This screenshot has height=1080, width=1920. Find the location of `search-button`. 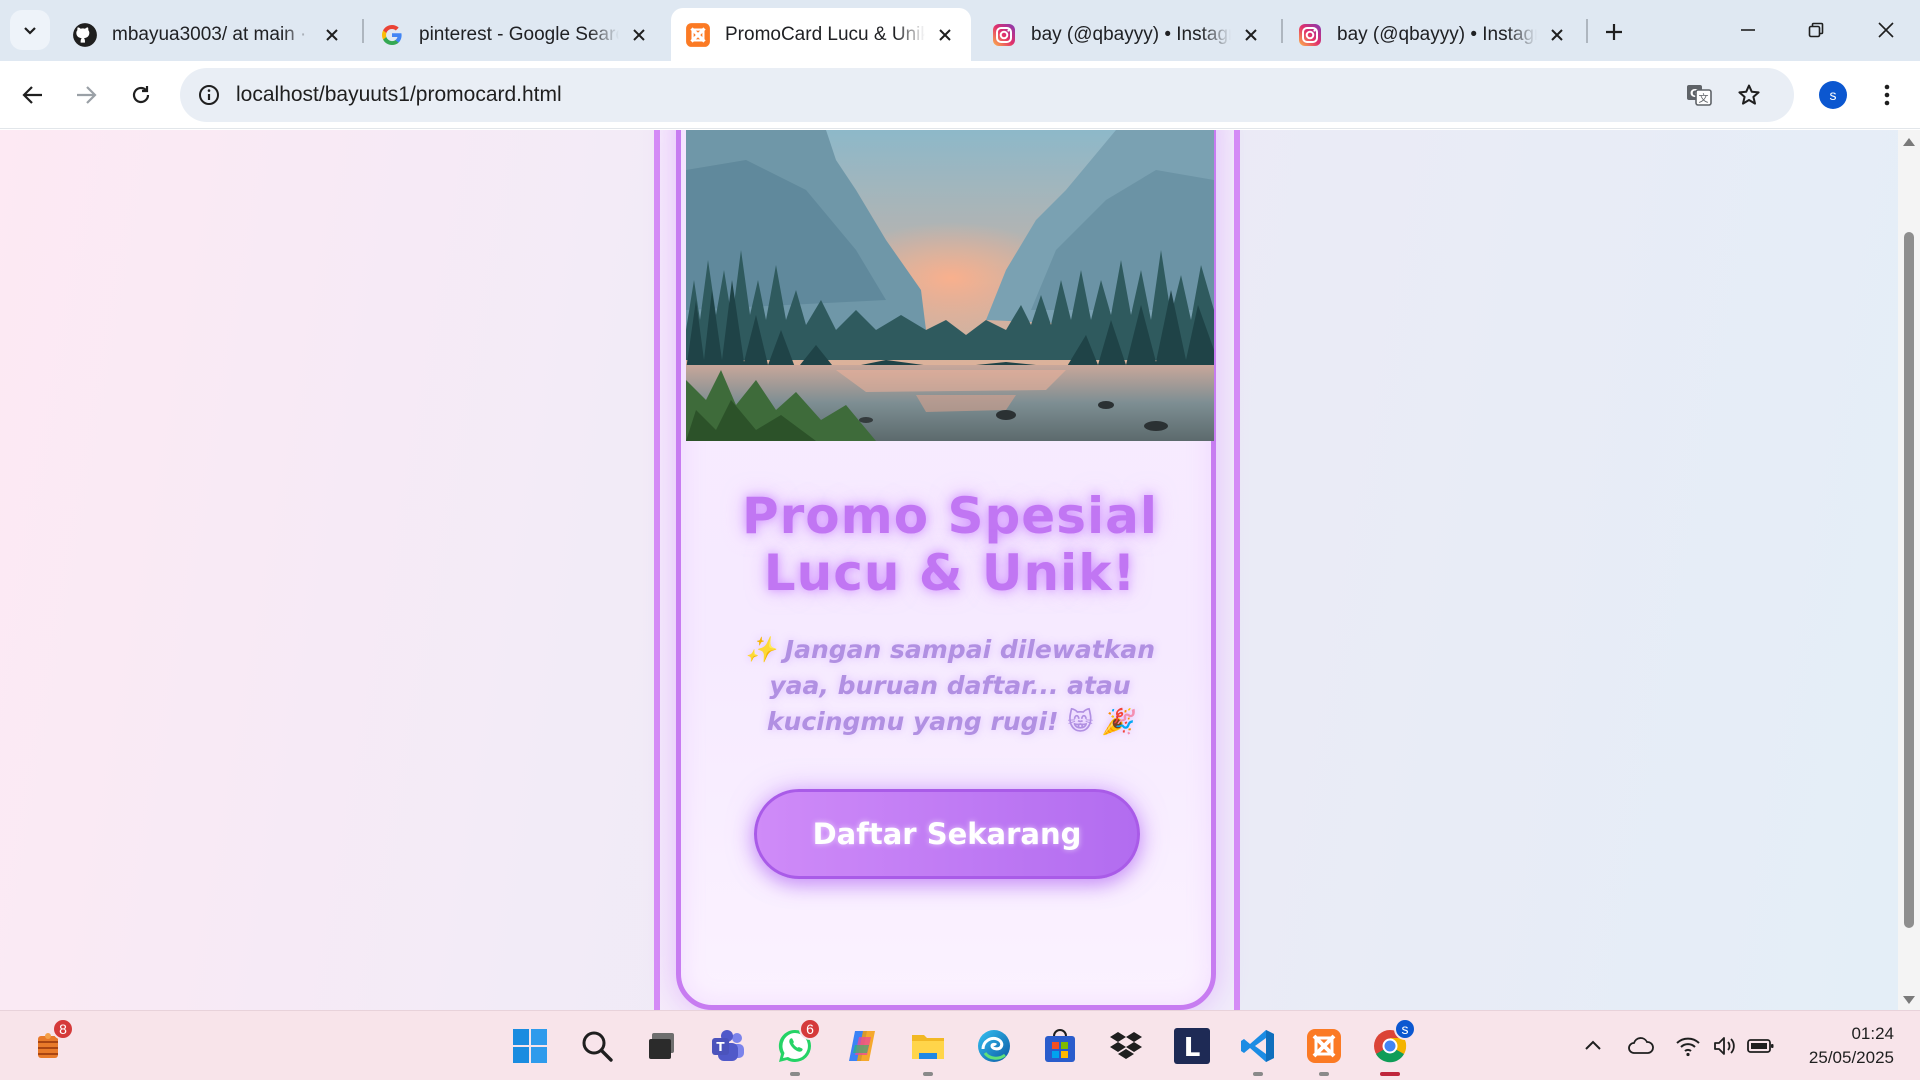

search-button is located at coordinates (597, 1046).